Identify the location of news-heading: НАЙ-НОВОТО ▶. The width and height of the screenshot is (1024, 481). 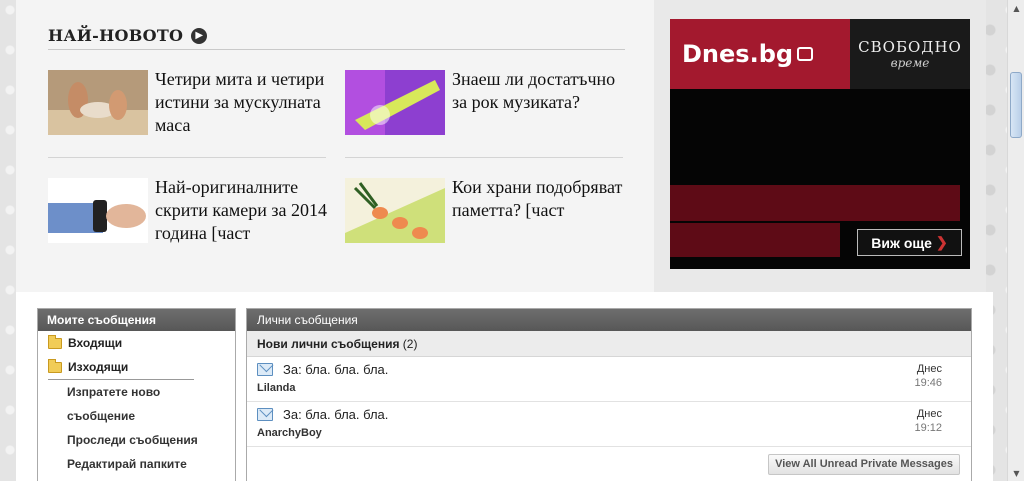
(336, 36).